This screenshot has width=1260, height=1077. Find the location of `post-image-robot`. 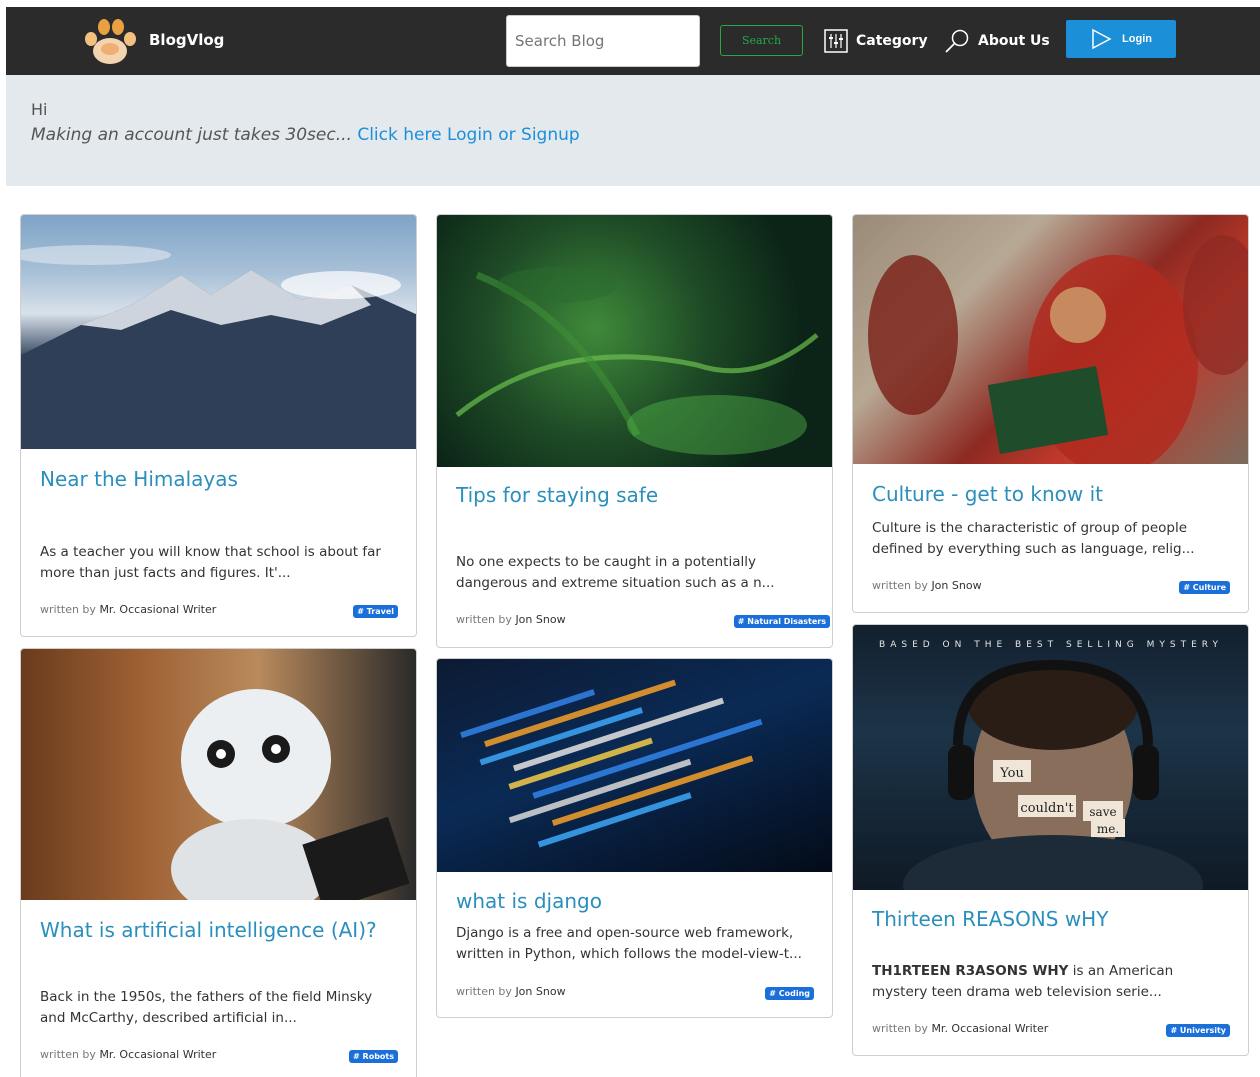

post-image-robot is located at coordinates (218, 784).